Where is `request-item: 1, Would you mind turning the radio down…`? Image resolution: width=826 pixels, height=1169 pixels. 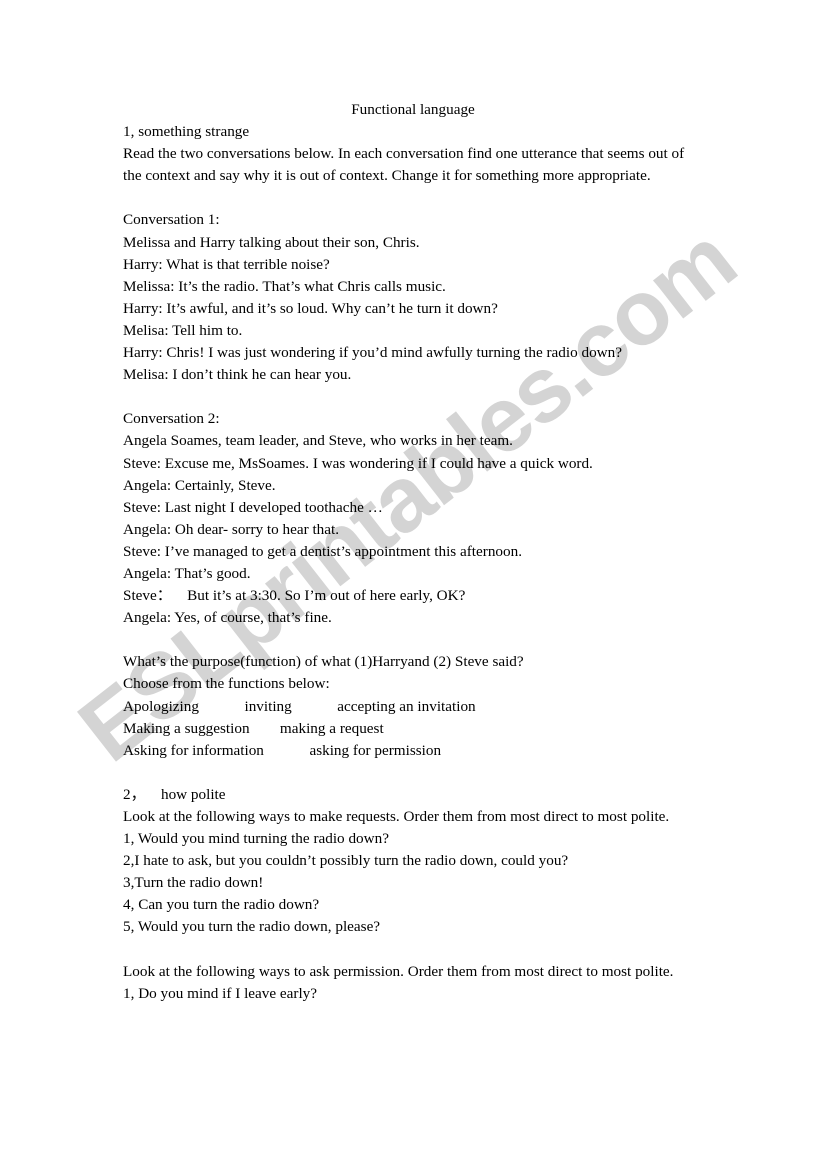
request-item: 1, Would you mind turning the radio down… is located at coordinates (256, 839).